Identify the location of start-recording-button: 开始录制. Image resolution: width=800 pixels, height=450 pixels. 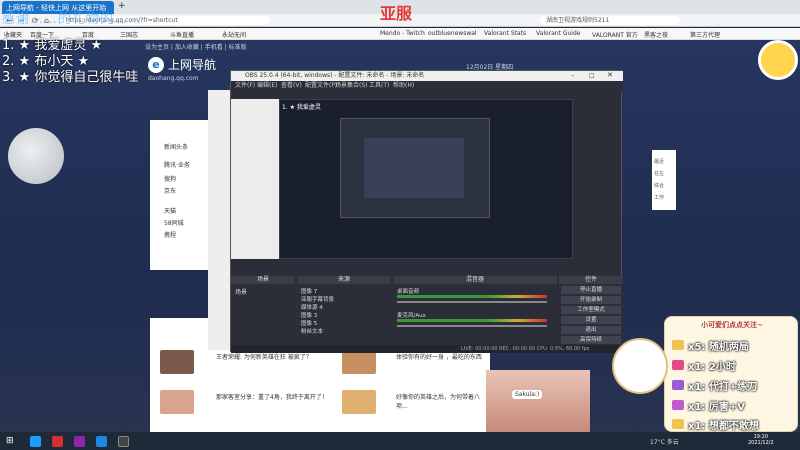
(591, 300).